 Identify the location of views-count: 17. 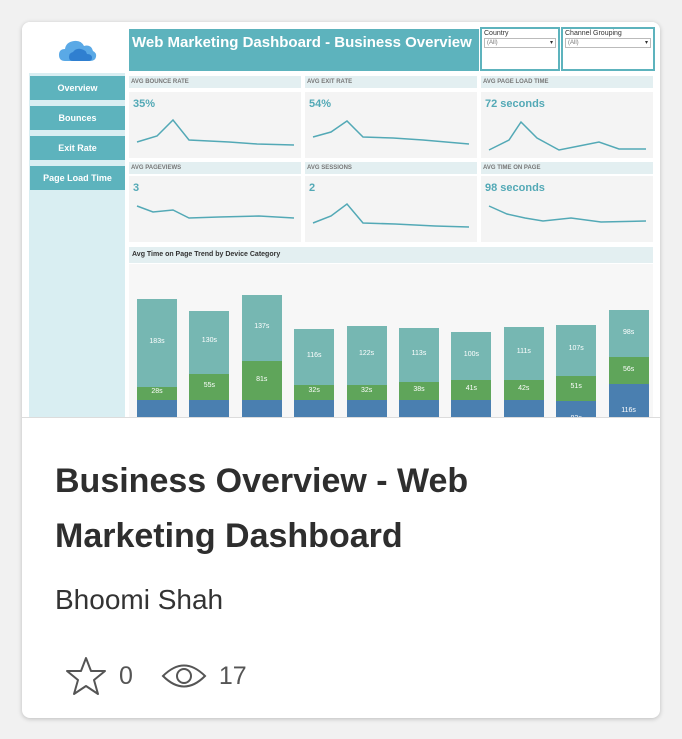
(232, 675).